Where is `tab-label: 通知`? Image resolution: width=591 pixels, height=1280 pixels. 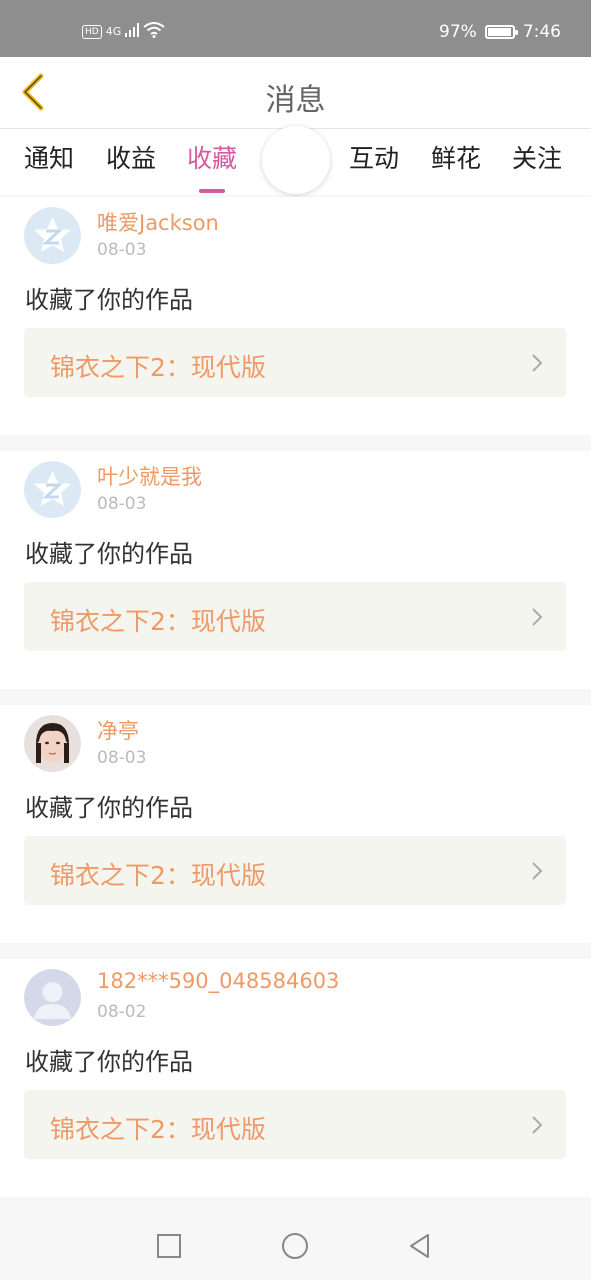 tab-label: 通知 is located at coordinates (49, 158).